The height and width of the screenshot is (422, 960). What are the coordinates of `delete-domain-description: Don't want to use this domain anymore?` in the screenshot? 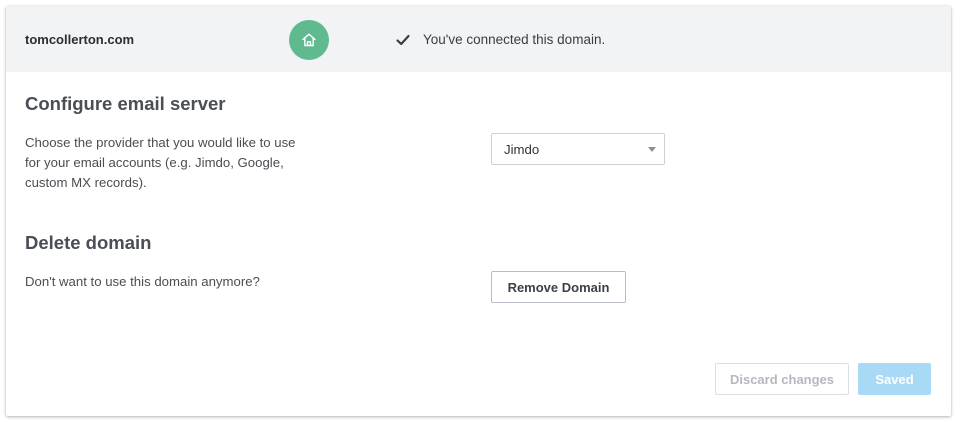 It's located at (142, 281).